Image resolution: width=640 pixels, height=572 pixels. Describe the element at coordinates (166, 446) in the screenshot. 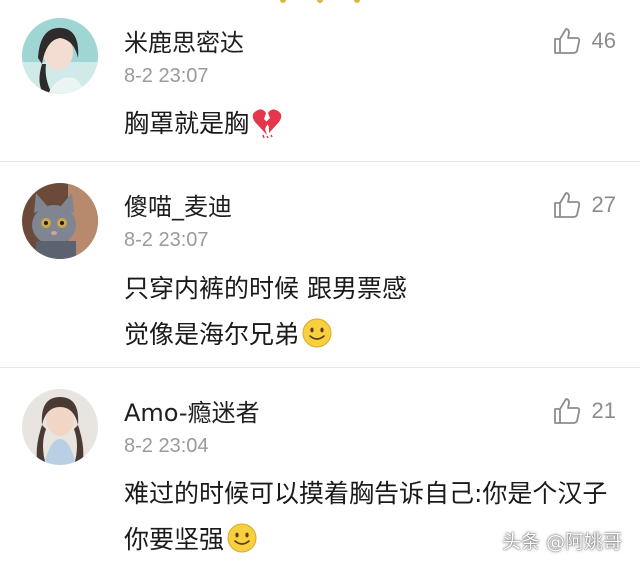

I see `timestamp: 8-2 23:04` at that location.